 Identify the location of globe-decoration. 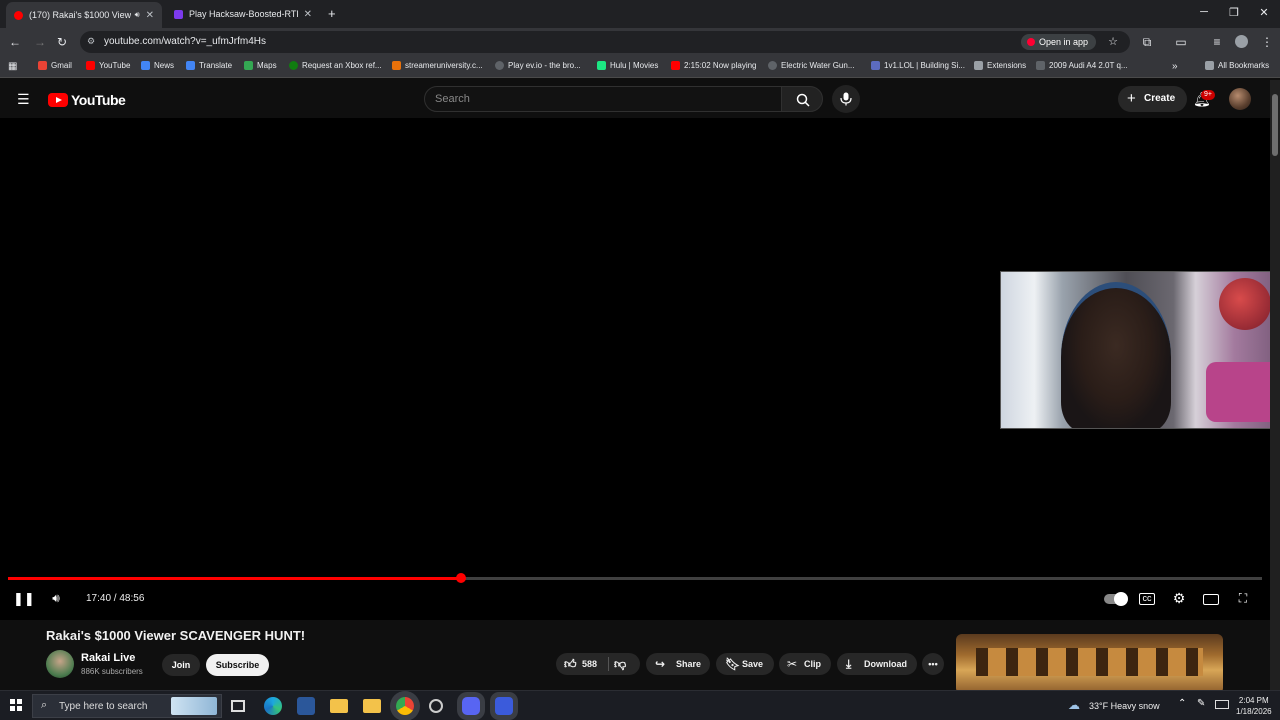
(1245, 304).